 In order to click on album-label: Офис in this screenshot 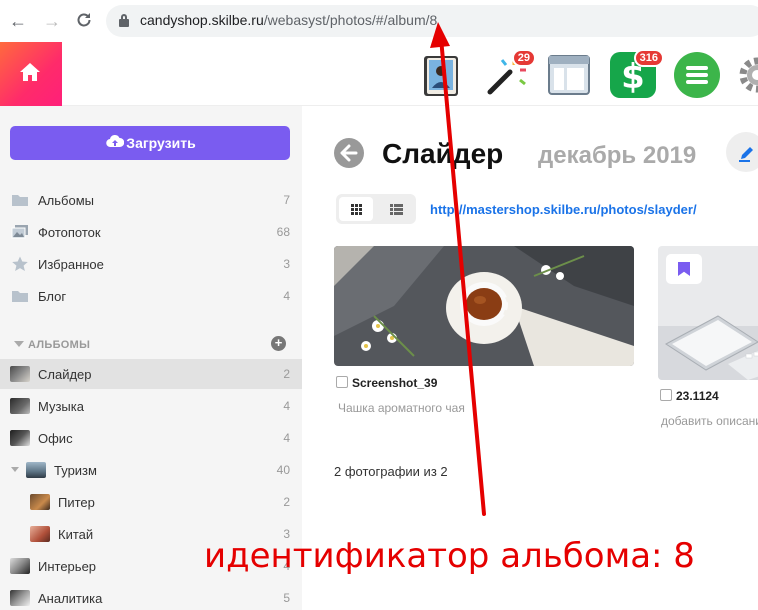, I will do `click(55, 438)`.